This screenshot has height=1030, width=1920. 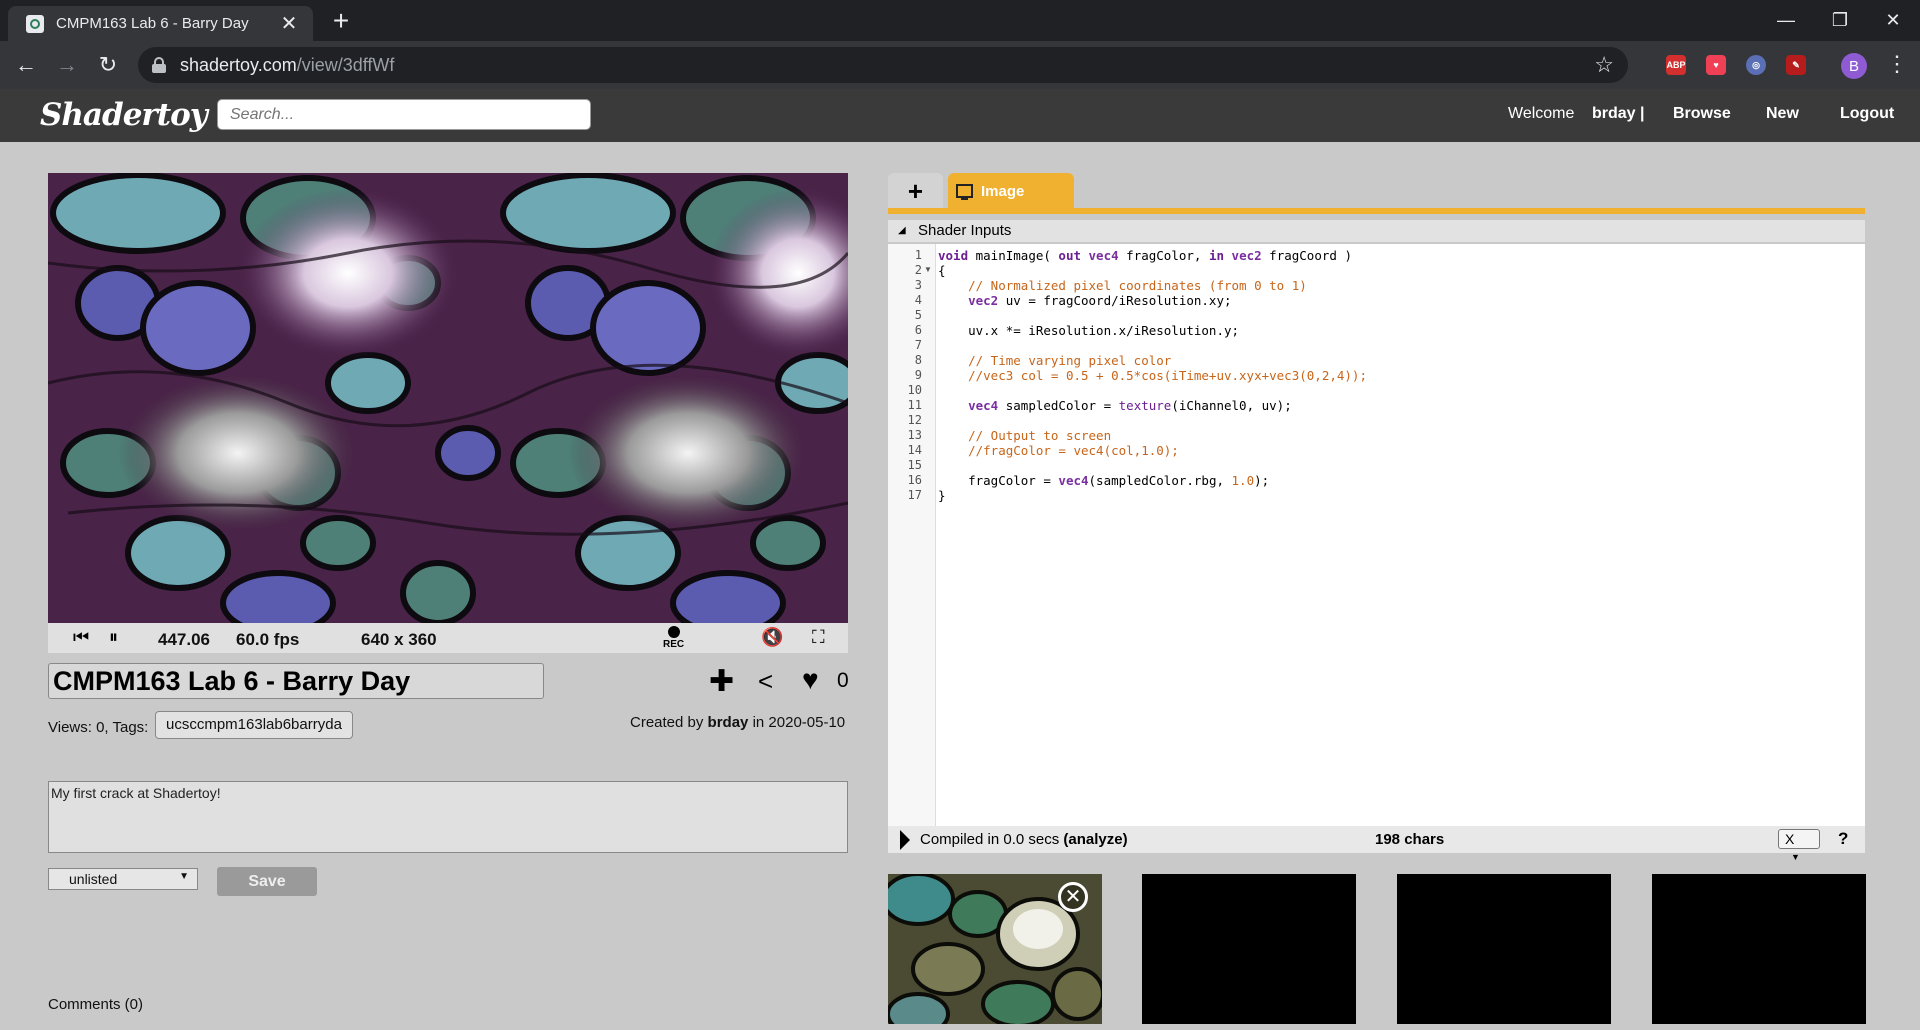 I want to click on pause-icon: ⏸, so click(x=113, y=637).